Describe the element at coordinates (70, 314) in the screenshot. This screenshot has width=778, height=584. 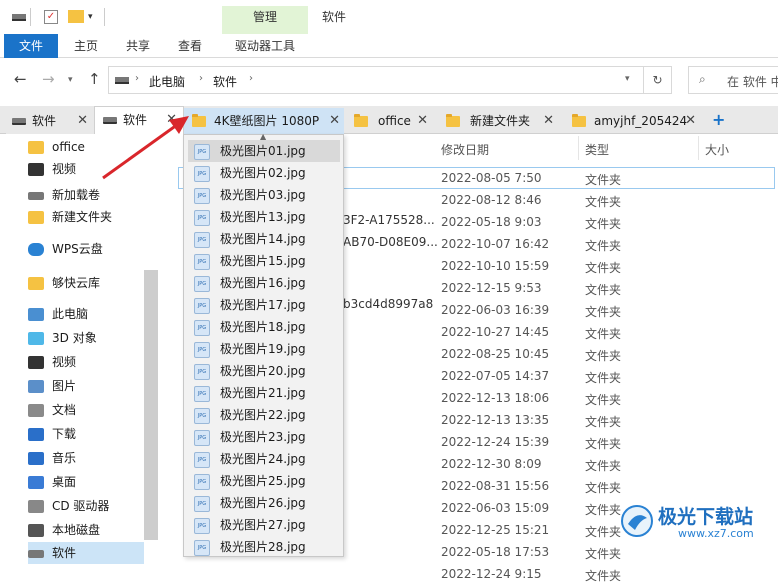
I see `sidebar-item-label: 此电脑` at that location.